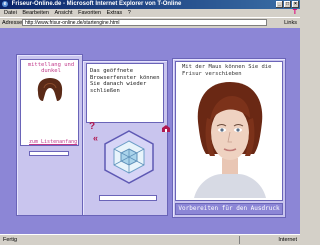  I want to click on menu-item-help: ?, so click(129, 13).